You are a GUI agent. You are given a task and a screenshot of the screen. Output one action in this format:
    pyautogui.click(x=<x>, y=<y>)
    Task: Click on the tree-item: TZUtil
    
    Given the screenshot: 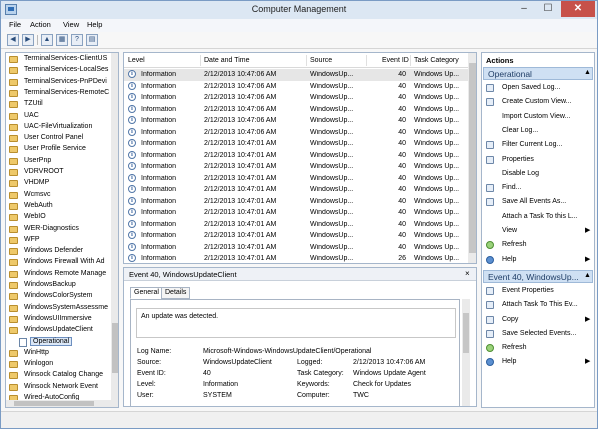 What is the action you would take?
    pyautogui.click(x=58, y=104)
    